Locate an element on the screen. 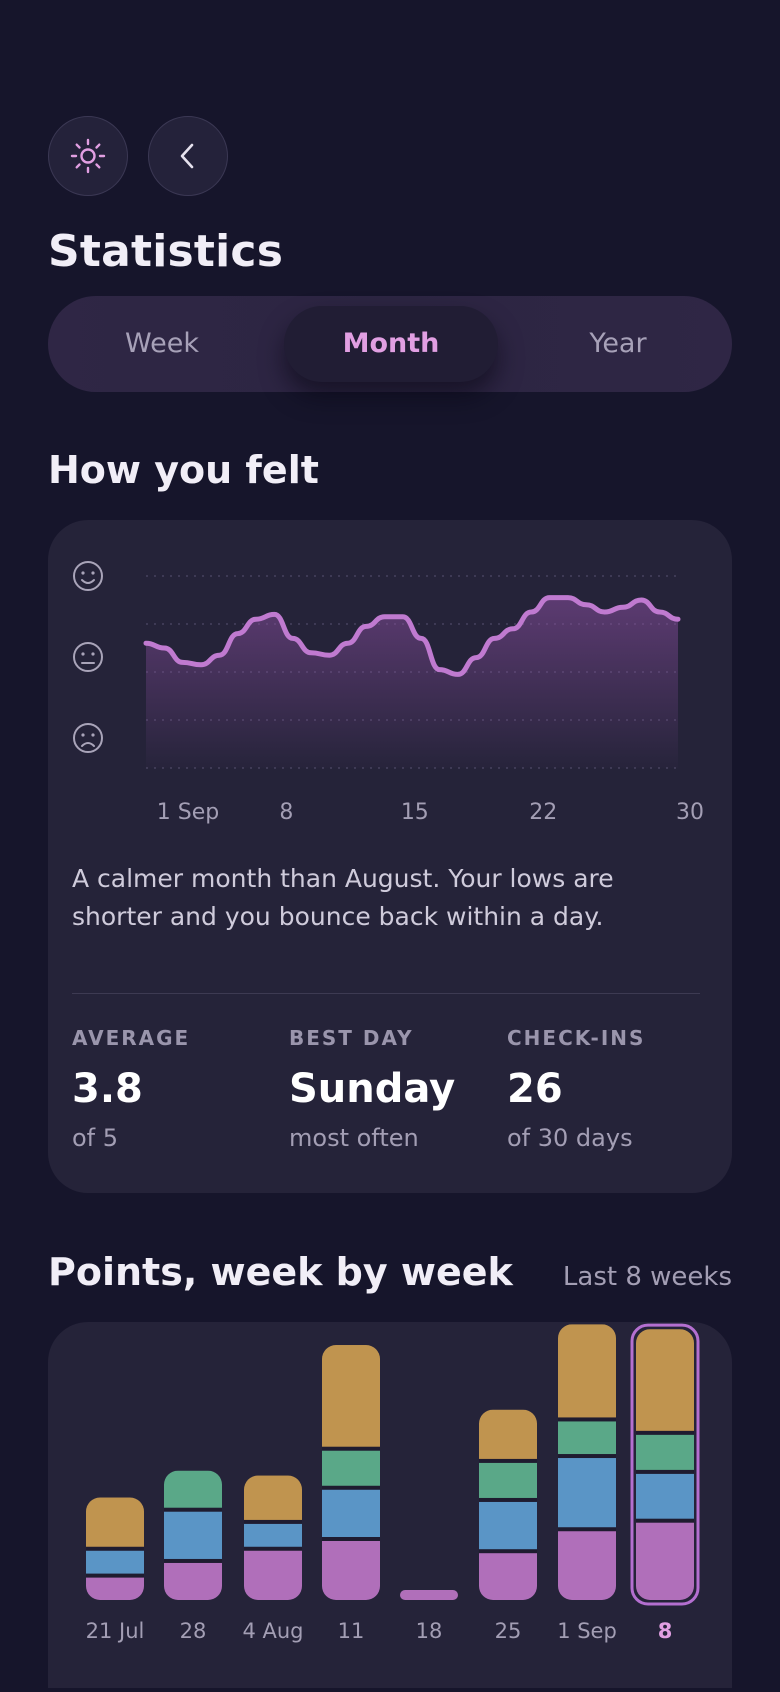 The width and height of the screenshot is (780, 1692). x-tick-label: 21 Jul is located at coordinates (115, 1631).